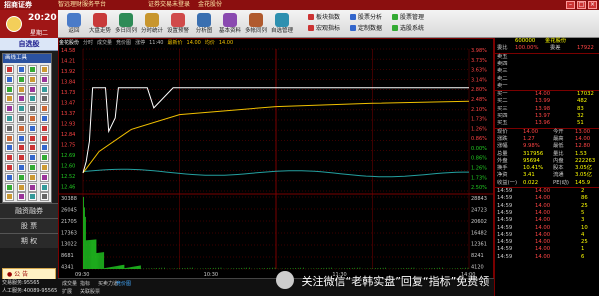  I want to click on toolbar-button-4: 设置预警, so click(178, 24).